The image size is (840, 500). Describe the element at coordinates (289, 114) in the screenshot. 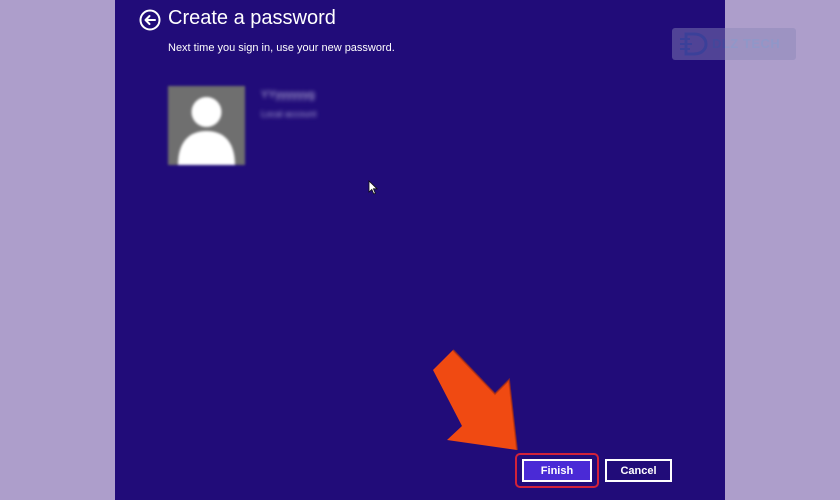

I see `account-type: Local account` at that location.